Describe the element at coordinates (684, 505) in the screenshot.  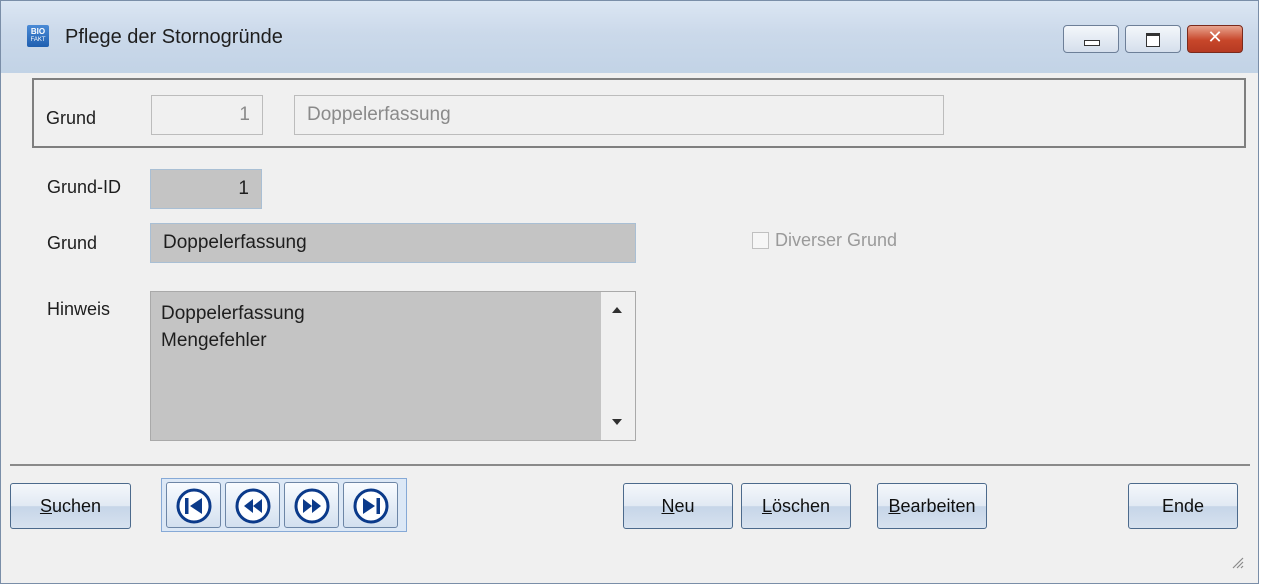
I see `neu-label: eu` at that location.